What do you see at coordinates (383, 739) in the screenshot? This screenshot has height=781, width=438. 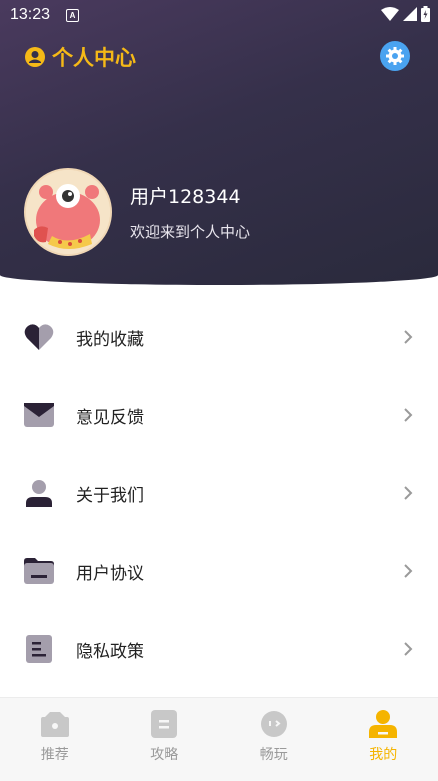 I see `tab-mine: 我的` at bounding box center [383, 739].